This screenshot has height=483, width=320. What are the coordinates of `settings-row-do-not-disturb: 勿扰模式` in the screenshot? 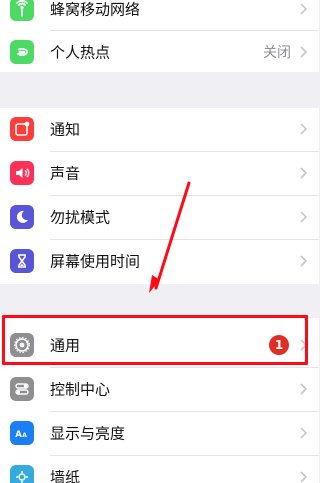 It's located at (159, 217).